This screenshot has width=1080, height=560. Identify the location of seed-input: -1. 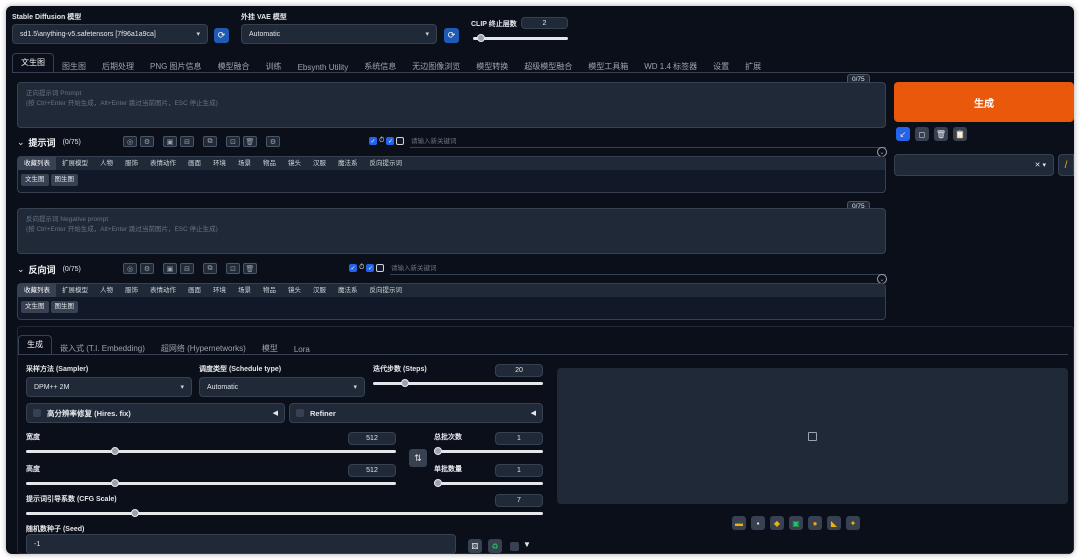
(241, 544).